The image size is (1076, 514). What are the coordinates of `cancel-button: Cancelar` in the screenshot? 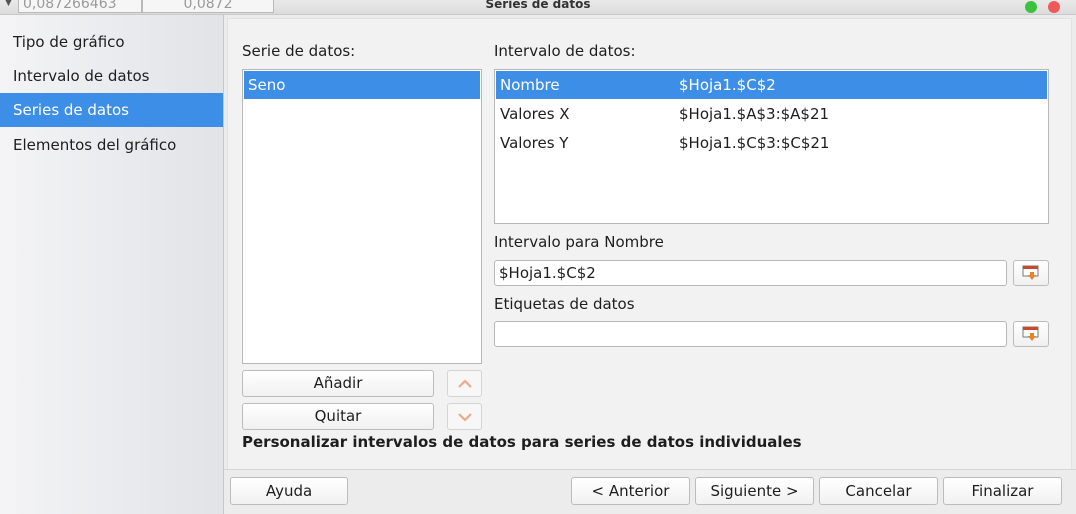 It's located at (878, 491).